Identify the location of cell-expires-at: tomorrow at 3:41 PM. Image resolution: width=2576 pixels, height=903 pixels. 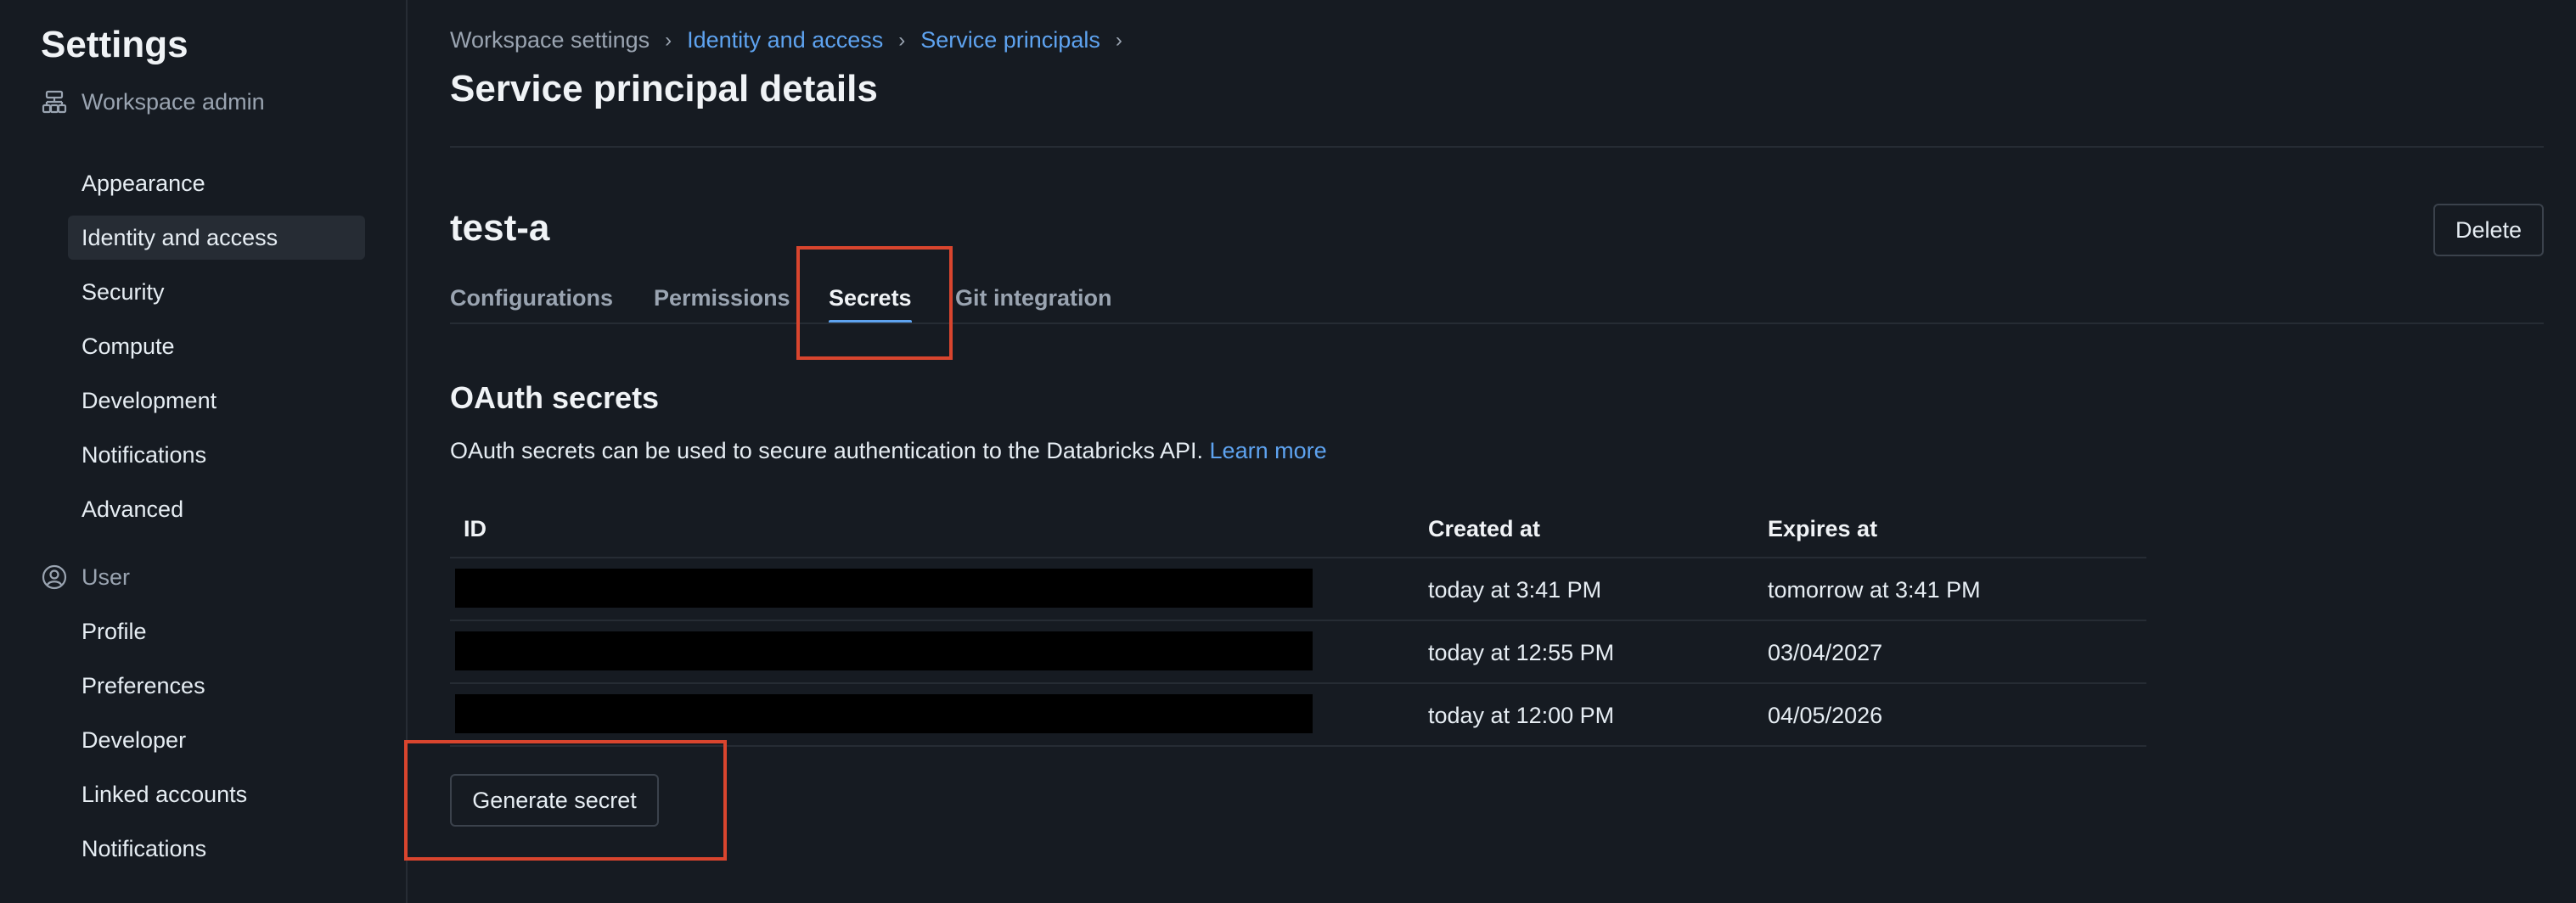
(1874, 590).